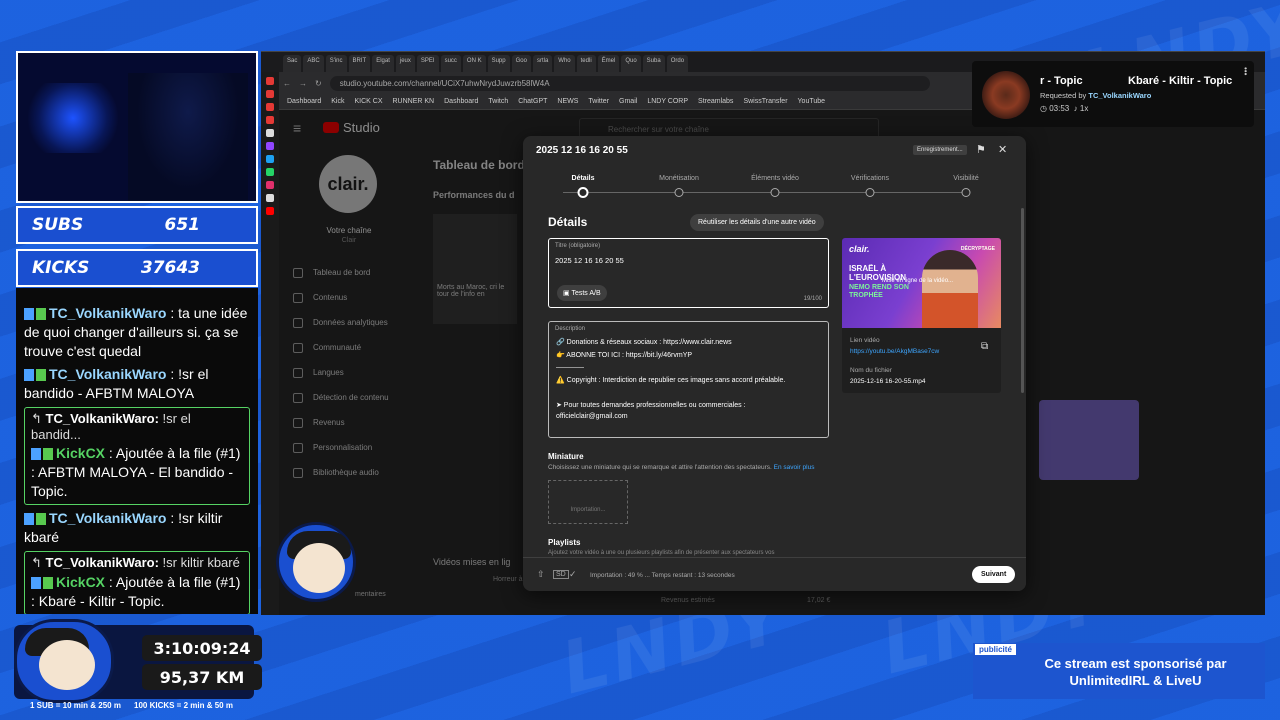 This screenshot has width=1280, height=720. Describe the element at coordinates (775, 178) in the screenshot. I see `step-video-elements: Éléments vidéo` at that location.